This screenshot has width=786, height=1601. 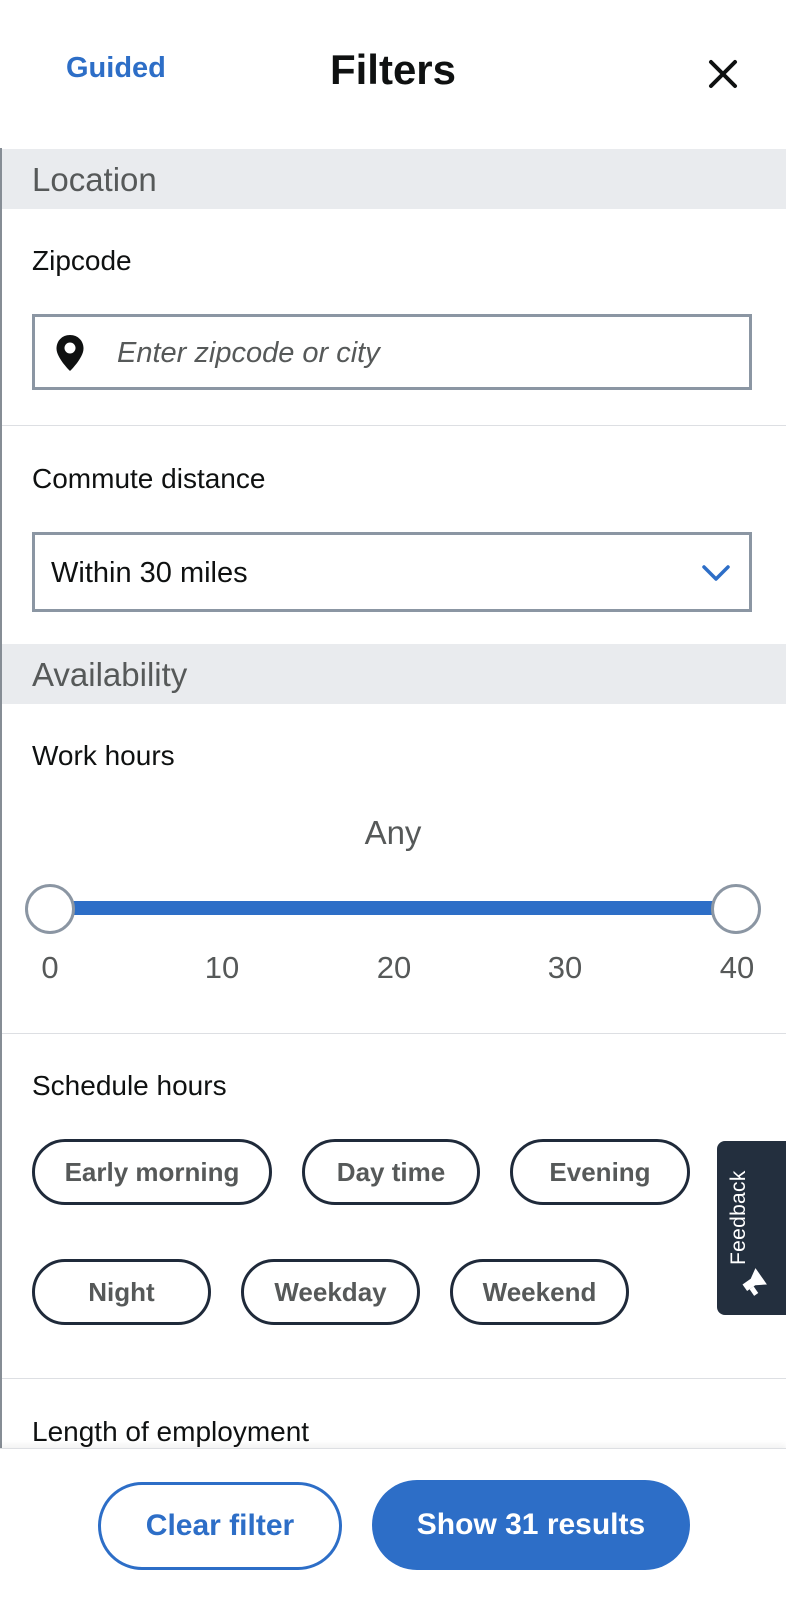 I want to click on location-pin-icon, so click(x=70, y=353).